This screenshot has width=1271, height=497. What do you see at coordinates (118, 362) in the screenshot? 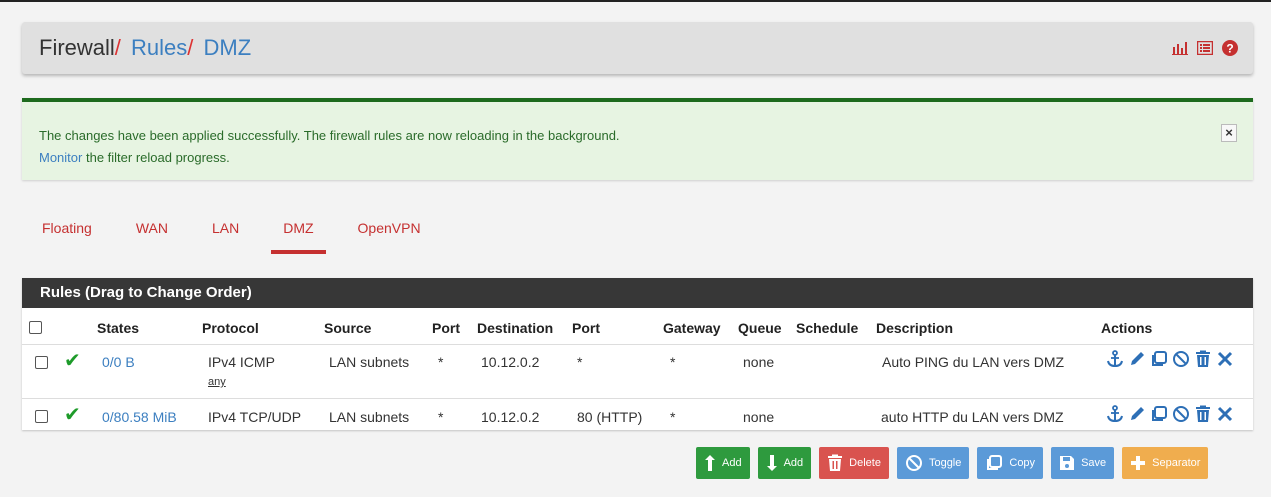
I see `states-link: 0/0 B` at bounding box center [118, 362].